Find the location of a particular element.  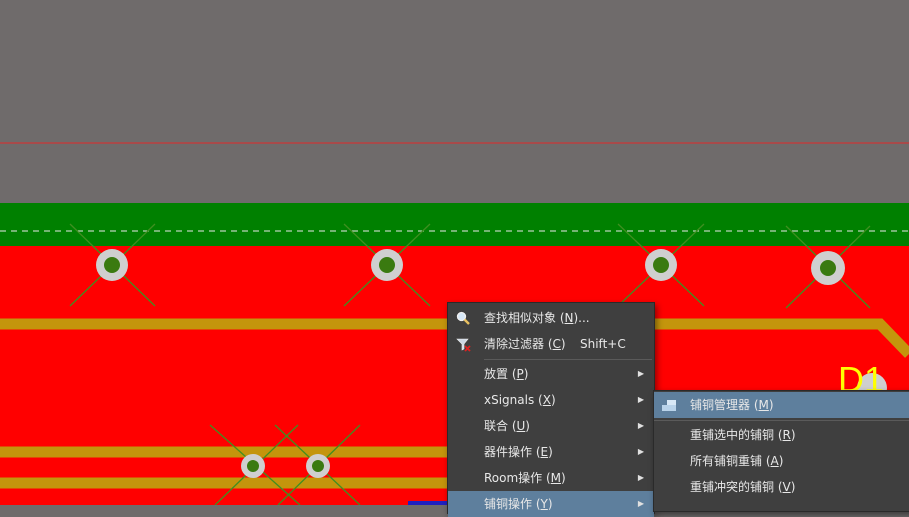

shortcut-label: Shift+C is located at coordinates (603, 344).